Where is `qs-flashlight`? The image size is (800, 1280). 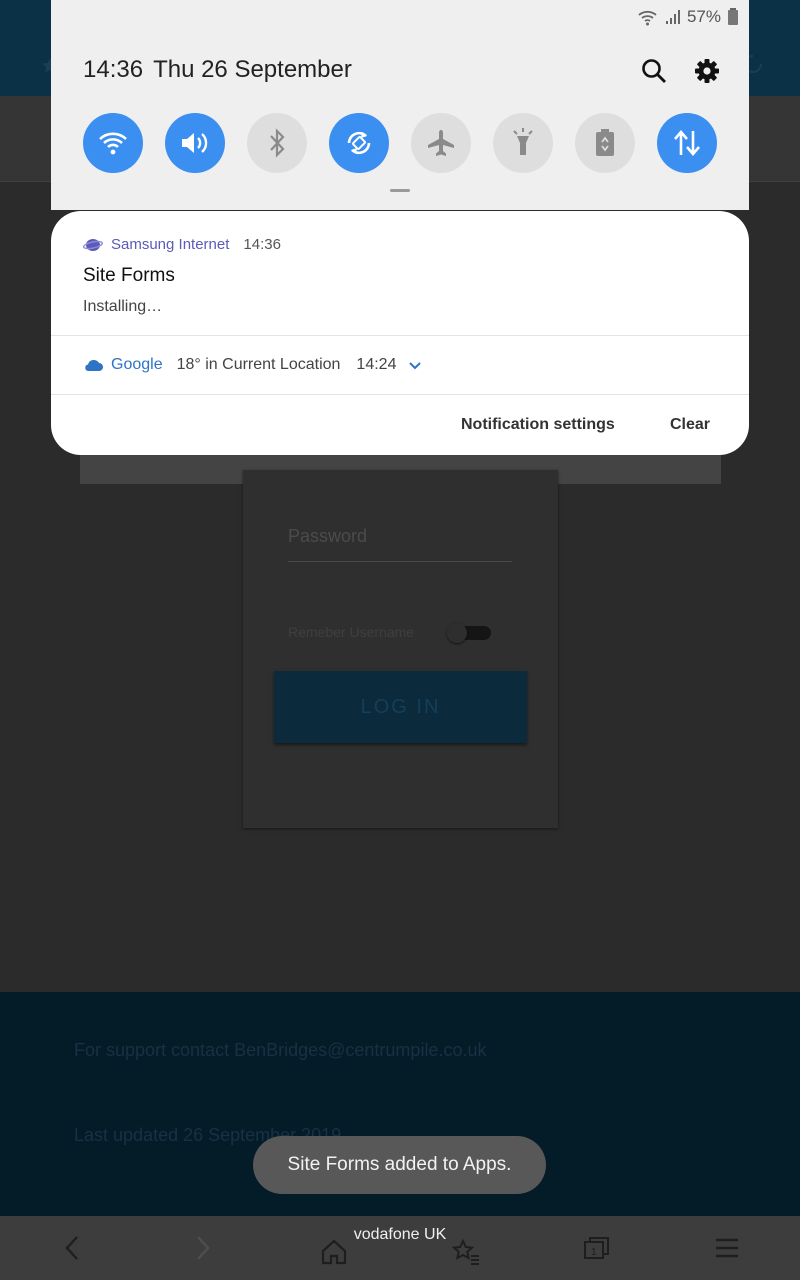
qs-flashlight is located at coordinates (523, 143).